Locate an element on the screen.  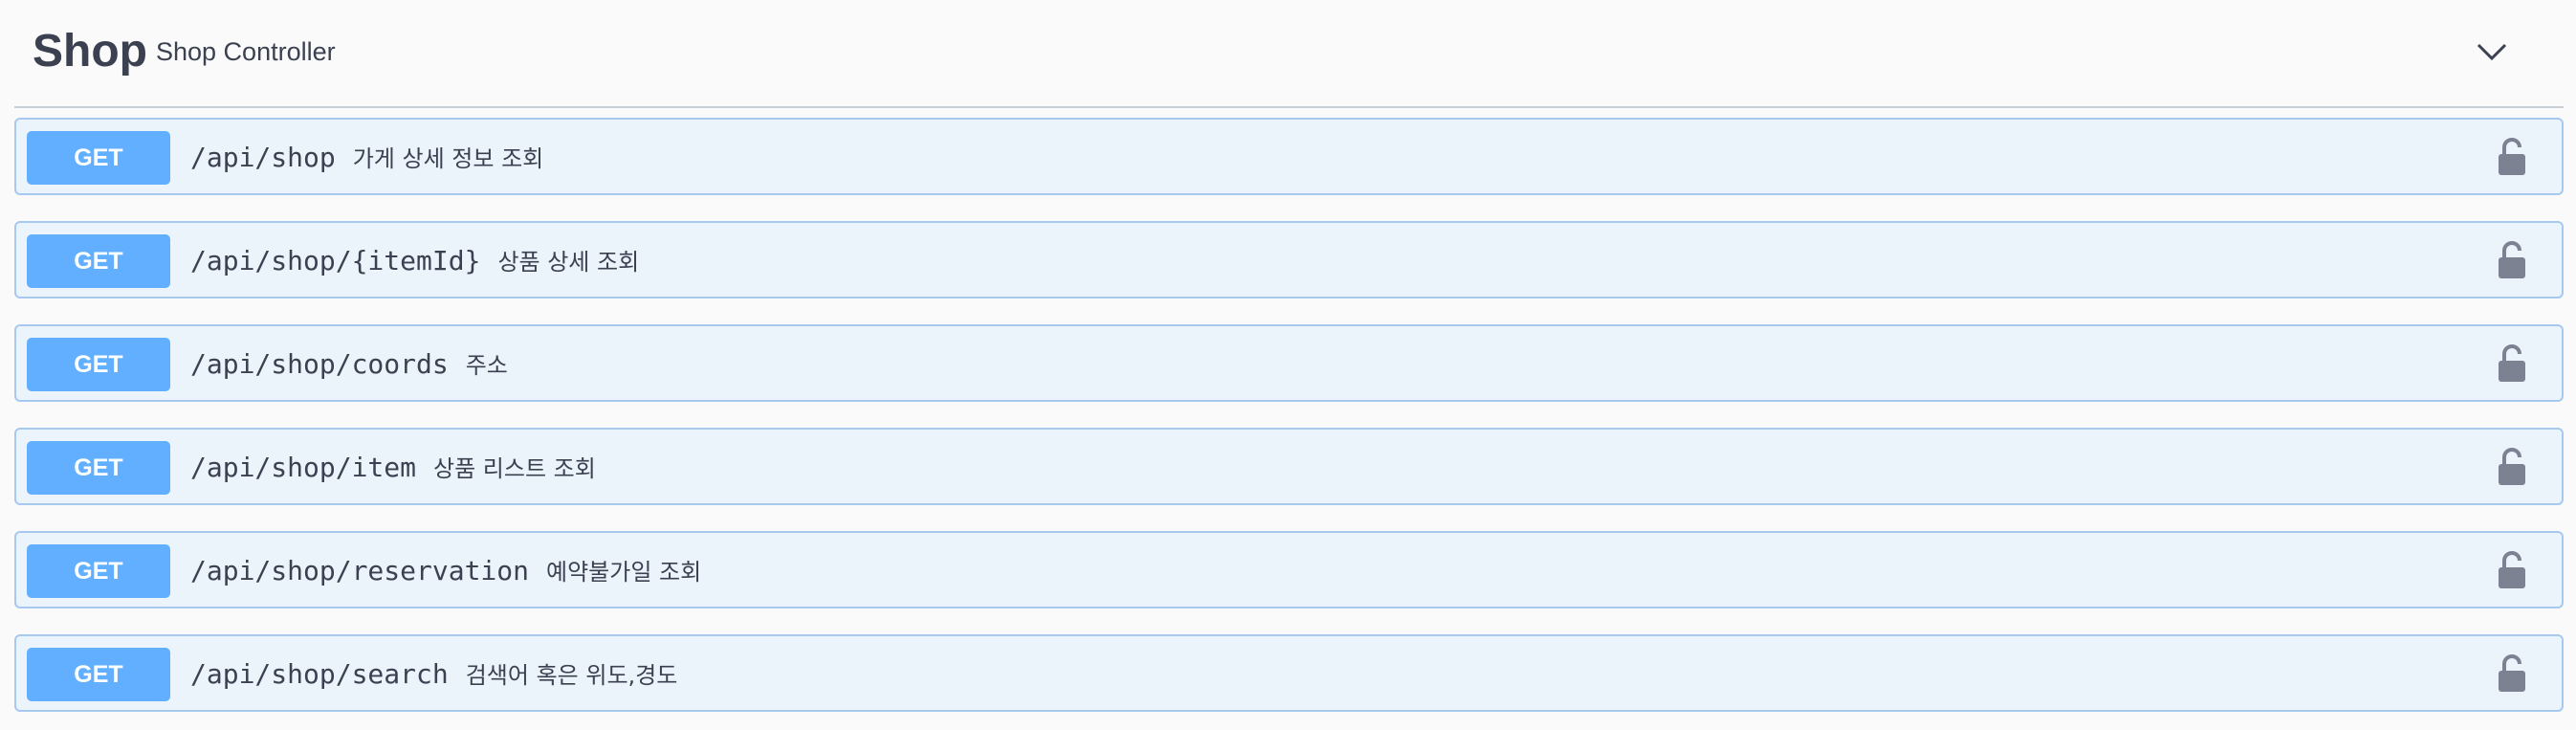
operation-get-shop-search: GET /api/shop/search 검색어 혹은 위도,경도 is located at coordinates (1289, 673).